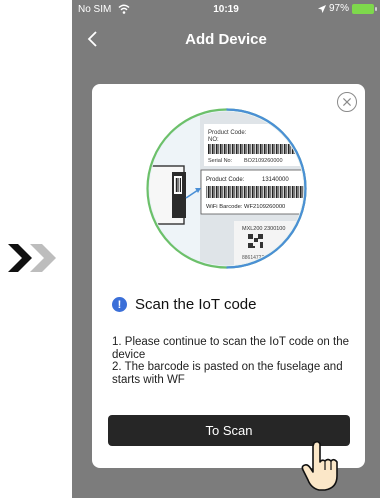  What do you see at coordinates (220, 161) in the screenshot?
I see `serial-label: Serial No:` at bounding box center [220, 161].